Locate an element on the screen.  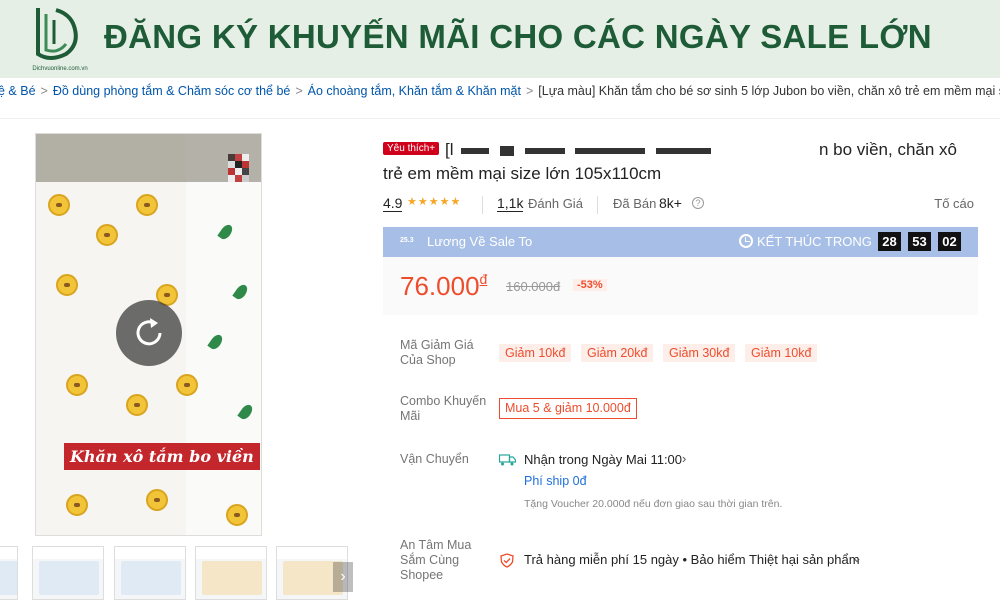
thumbnail-next-button: › is located at coordinates (343, 577).